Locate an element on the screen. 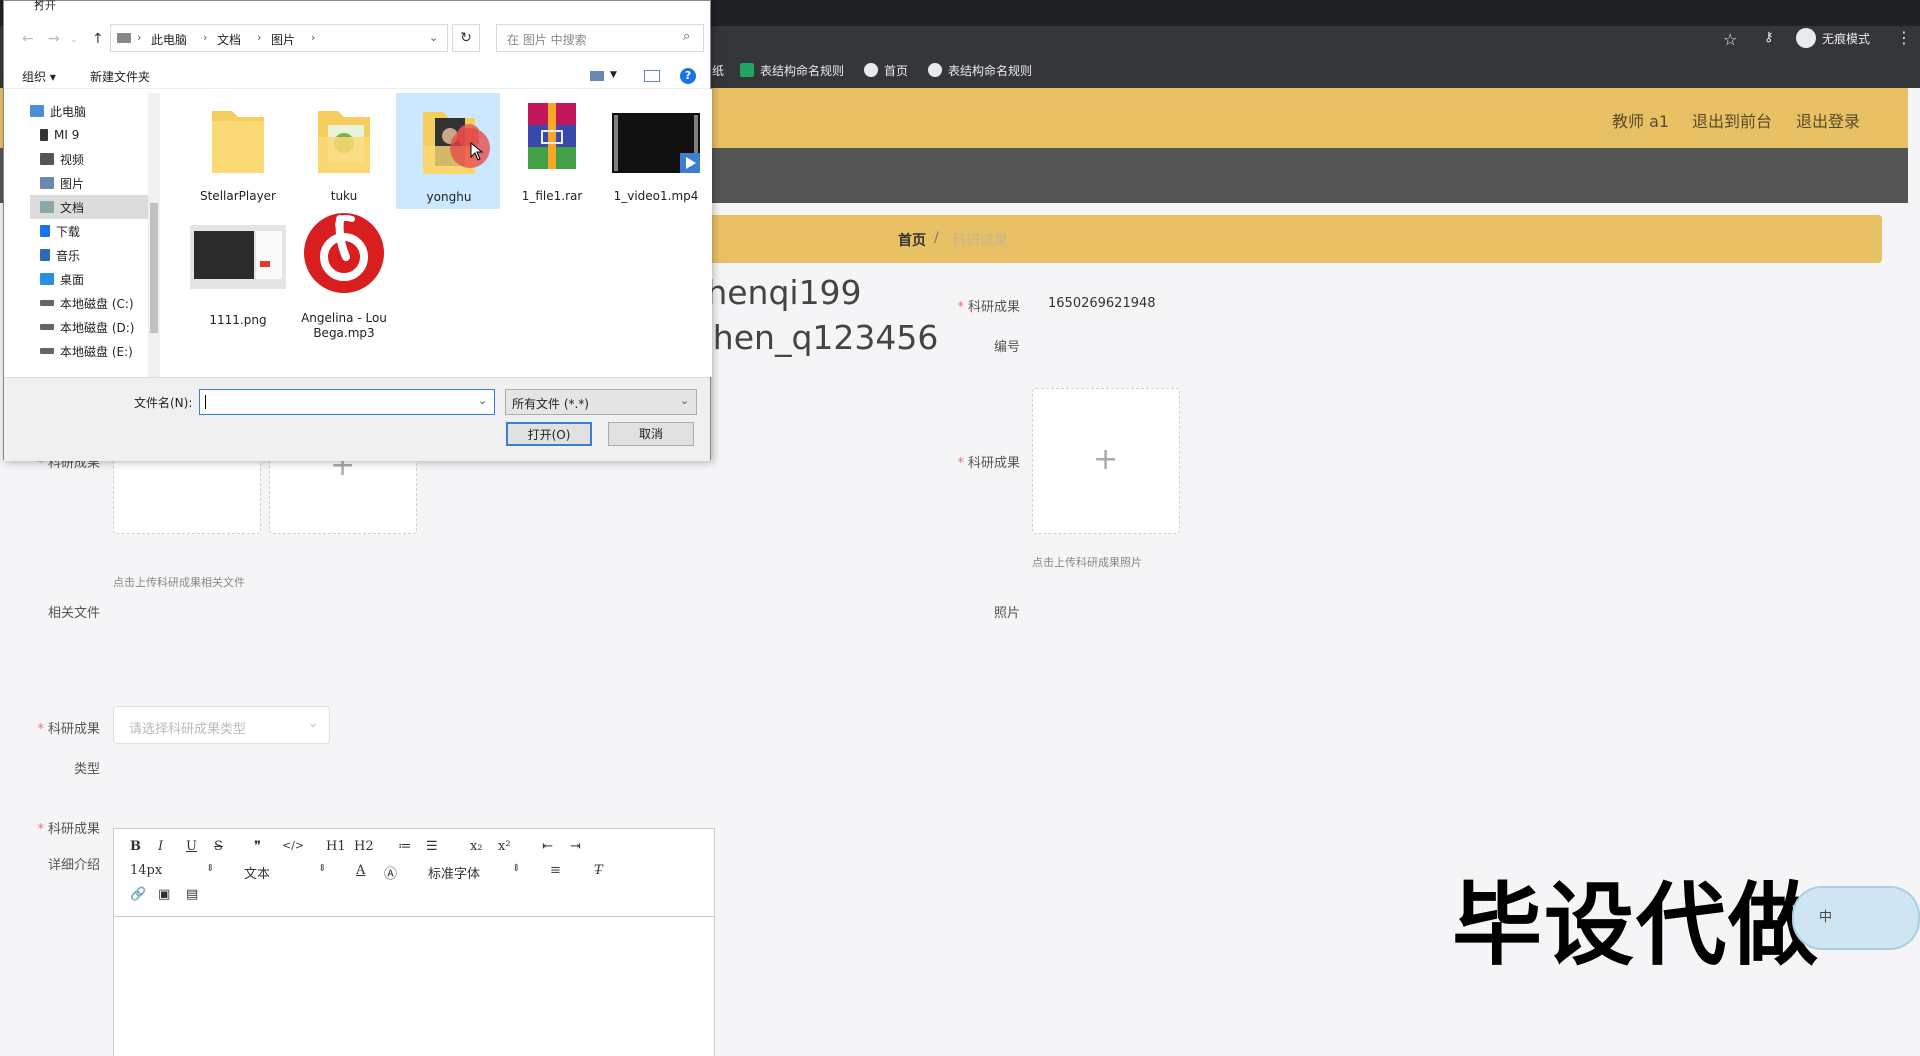 The width and height of the screenshot is (1920, 1056). nav-item-documents: 文档 is located at coordinates (95, 207).